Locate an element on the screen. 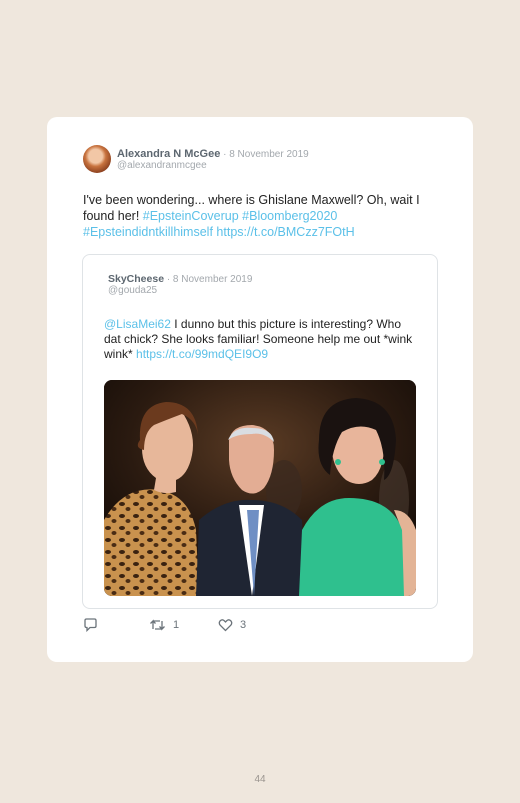 The width and height of the screenshot is (520, 803). author-handle: @alexandranmcgee is located at coordinates (162, 165).